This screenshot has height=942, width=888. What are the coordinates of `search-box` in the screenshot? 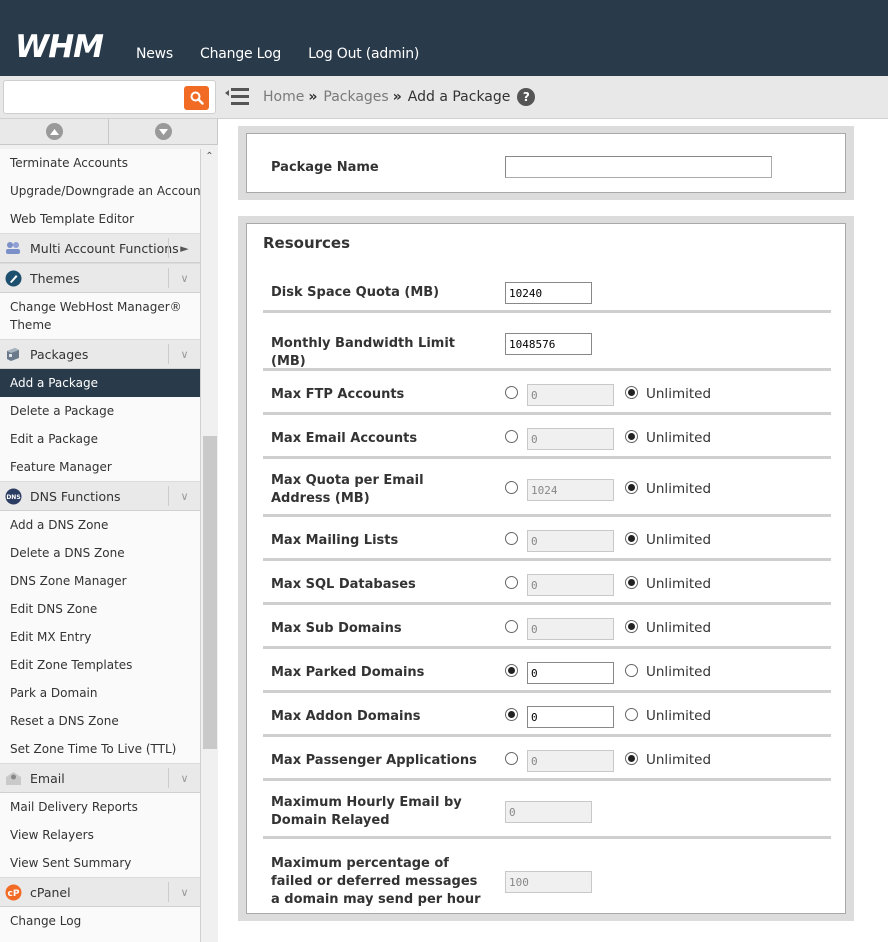 It's located at (109, 97).